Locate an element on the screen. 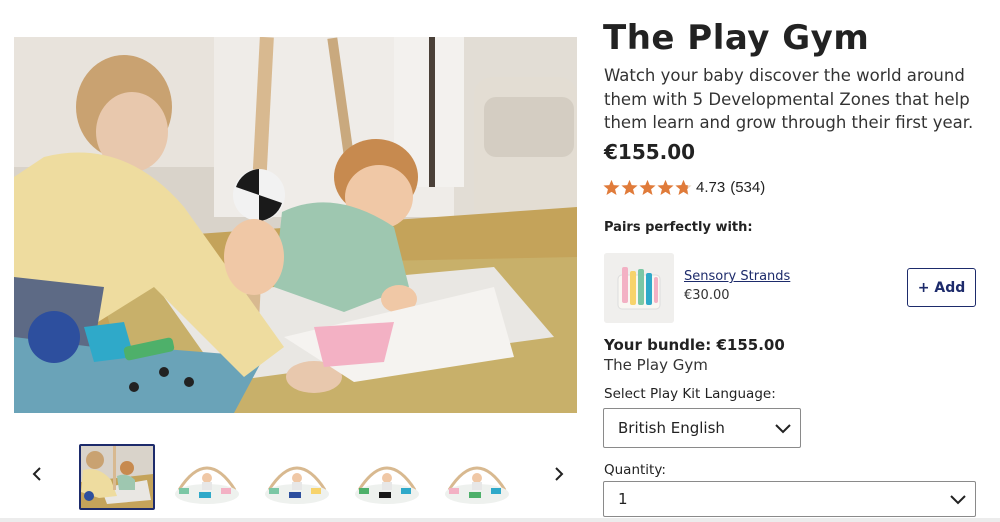 This screenshot has width=1000, height=522. star-rating is located at coordinates (647, 187).